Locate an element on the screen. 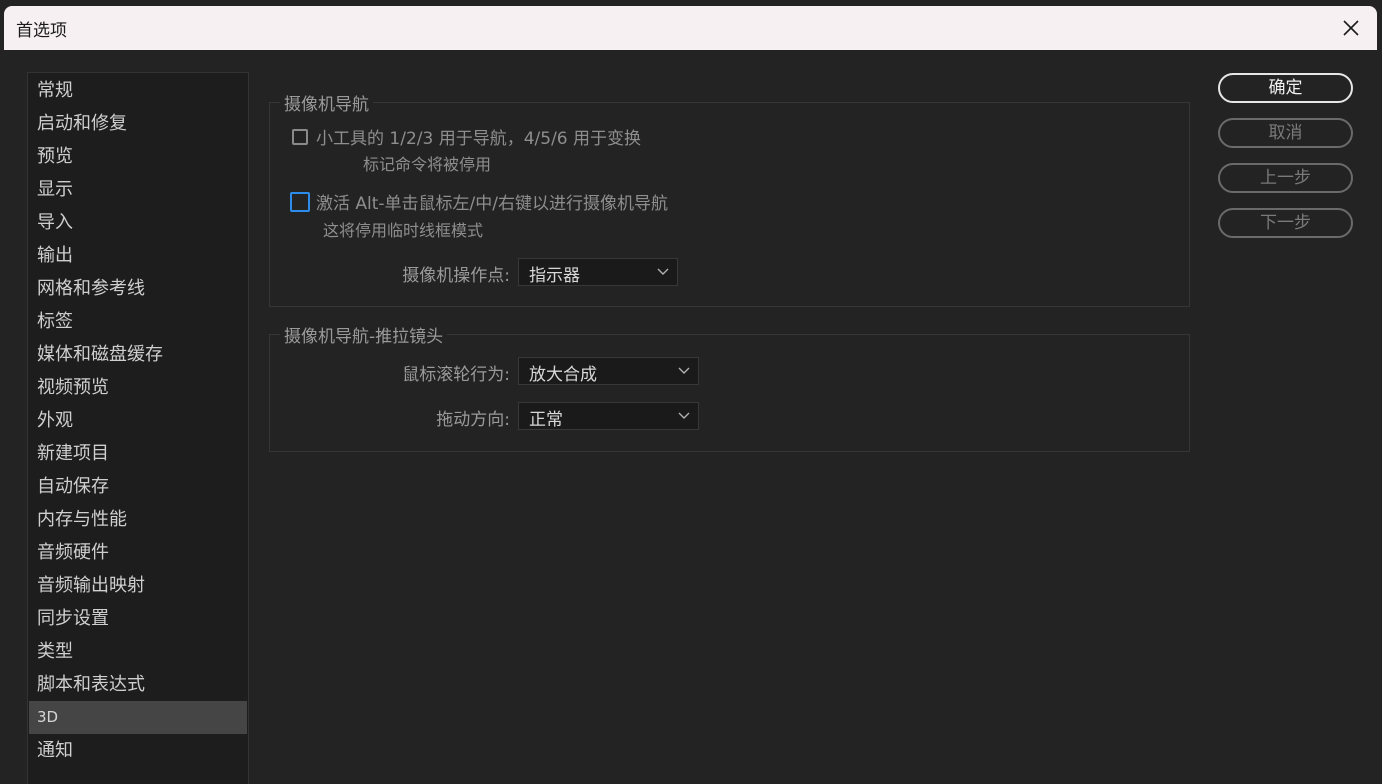 The width and height of the screenshot is (1382, 784). group-title-camera-navigation: 摄像机导航 is located at coordinates (326, 102).